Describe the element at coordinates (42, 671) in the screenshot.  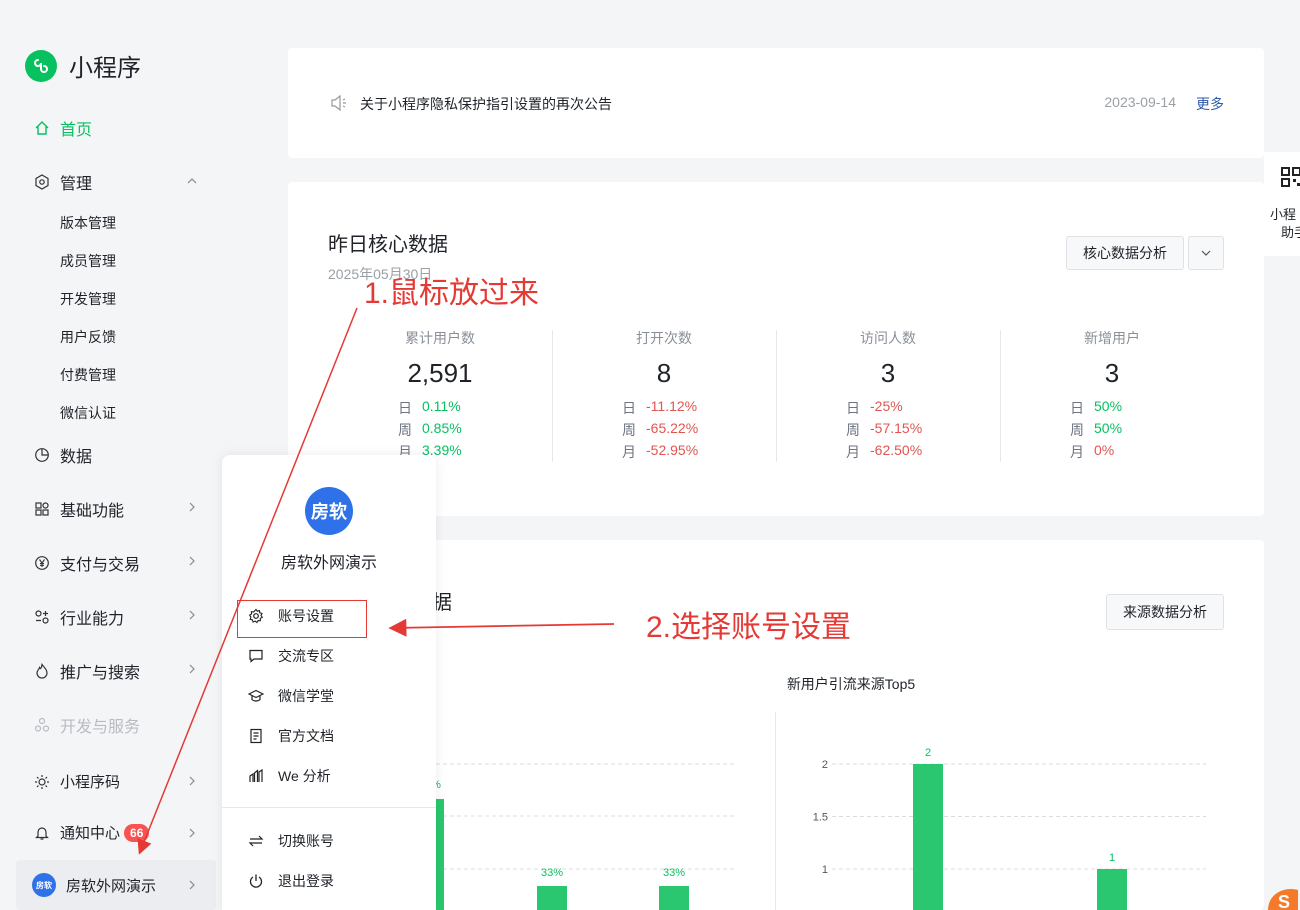
I see `flame-icon` at that location.